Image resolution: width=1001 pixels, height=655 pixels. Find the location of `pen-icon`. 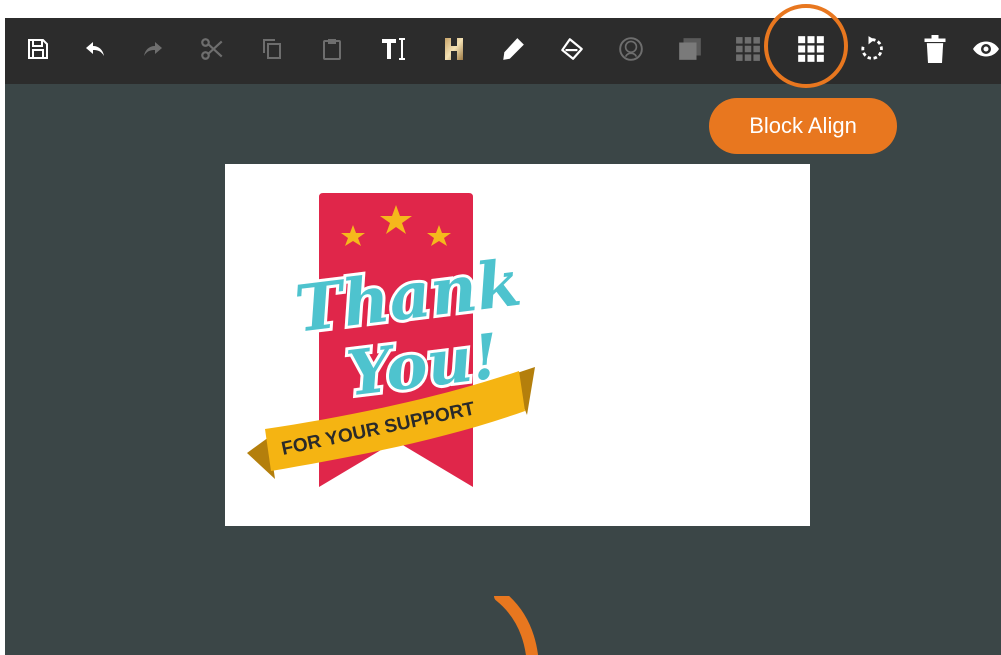

pen-icon is located at coordinates (513, 49).